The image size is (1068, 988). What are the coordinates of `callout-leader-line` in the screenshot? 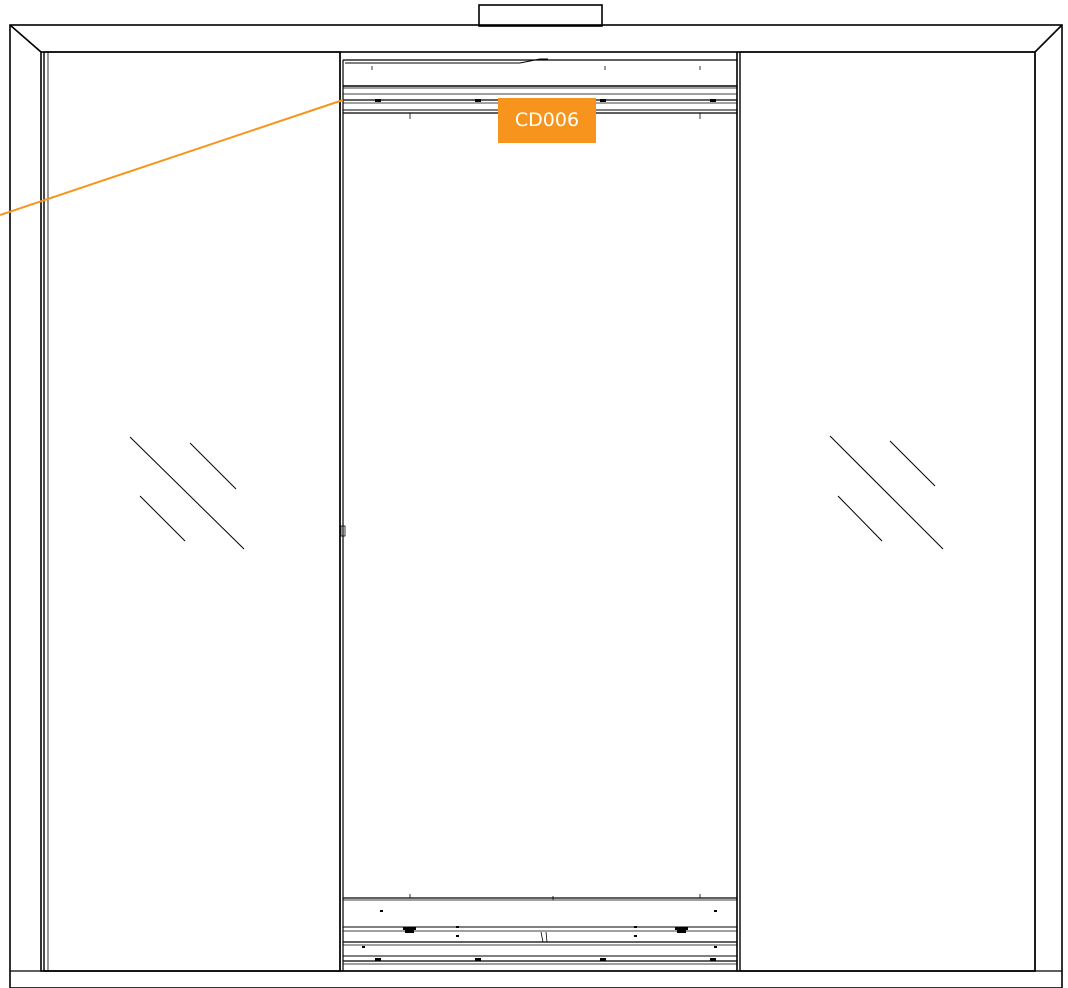 It's located at (172, 157).